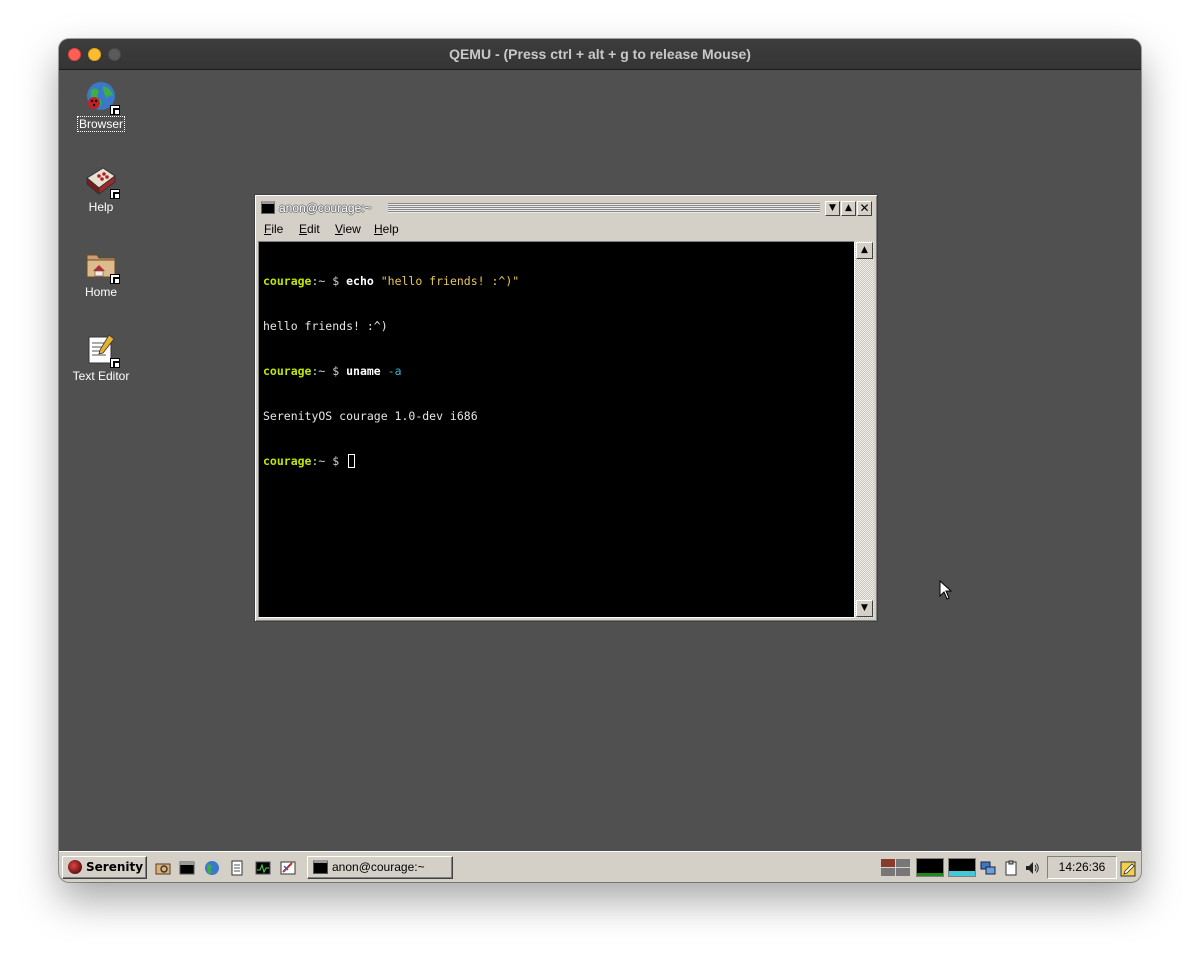  Describe the element at coordinates (102, 266) in the screenshot. I see `home-folder-icon` at that location.